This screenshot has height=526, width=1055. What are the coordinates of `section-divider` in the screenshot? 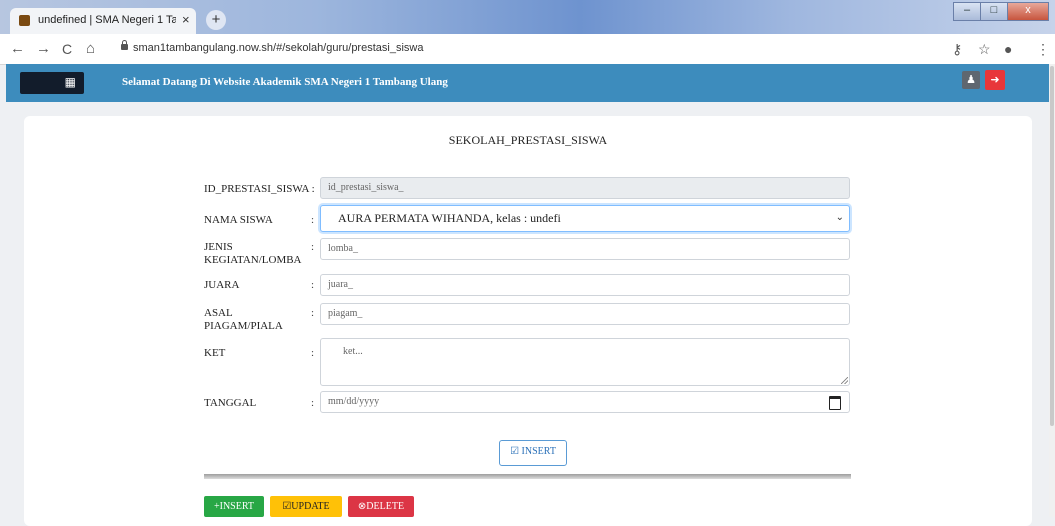 It's located at (527, 476).